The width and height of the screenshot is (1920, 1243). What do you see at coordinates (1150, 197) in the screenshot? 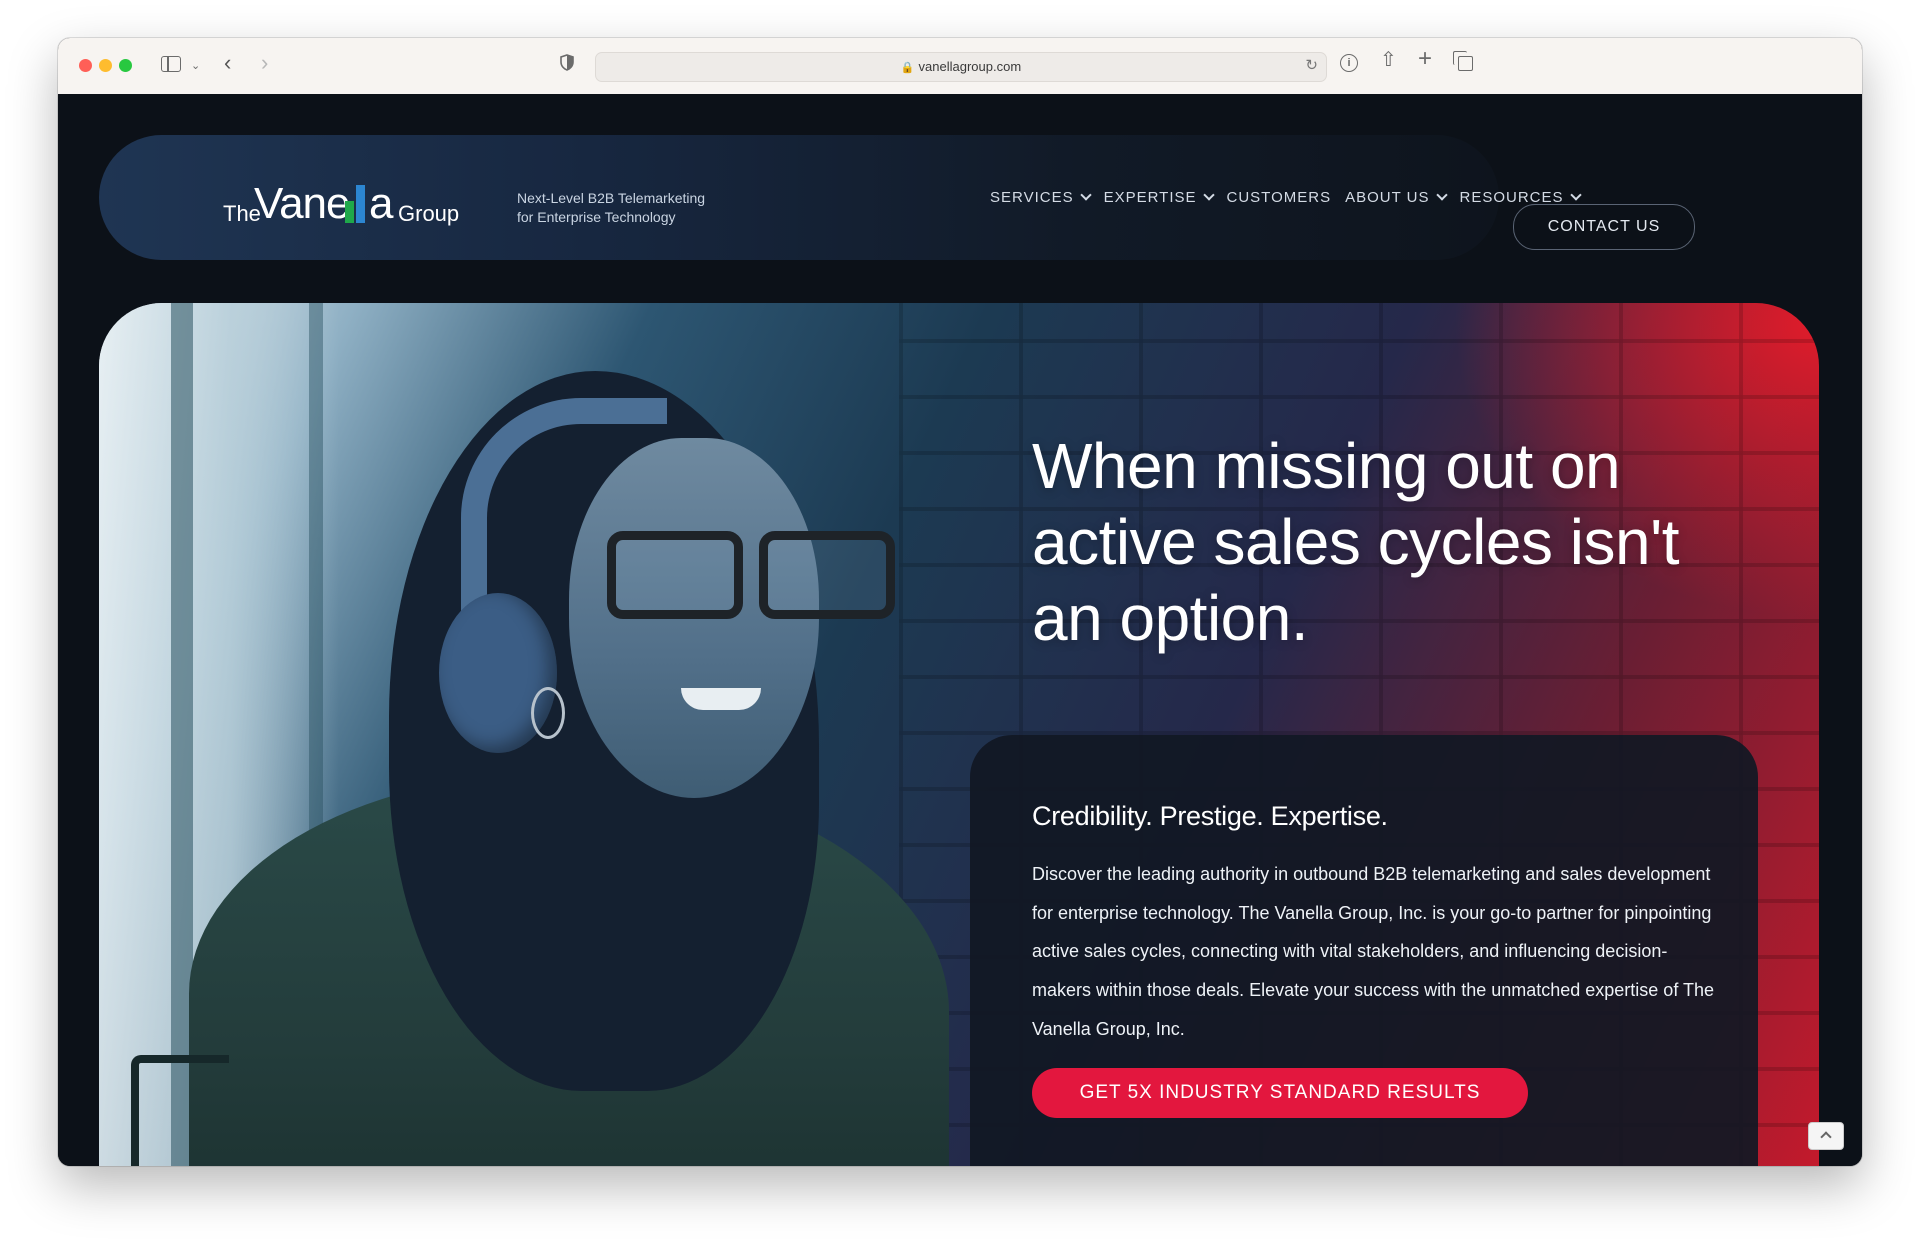
I see `nav-label: EXPERTISE` at bounding box center [1150, 197].